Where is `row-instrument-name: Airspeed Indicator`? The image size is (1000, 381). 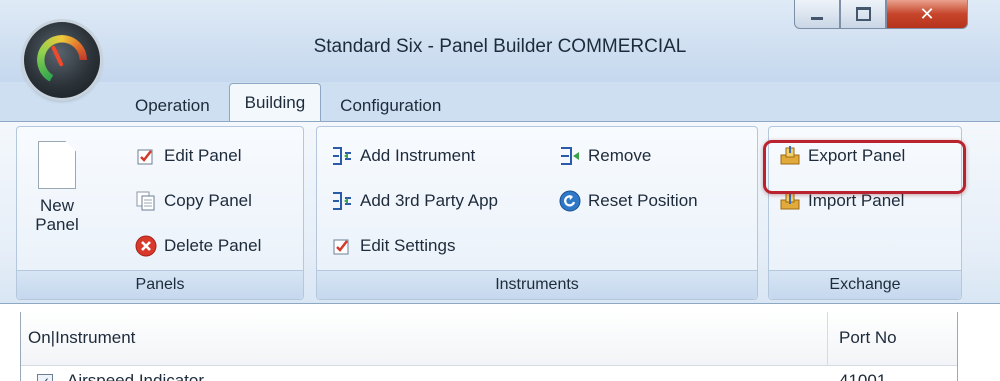 row-instrument-name: Airspeed Indicator is located at coordinates (136, 376).